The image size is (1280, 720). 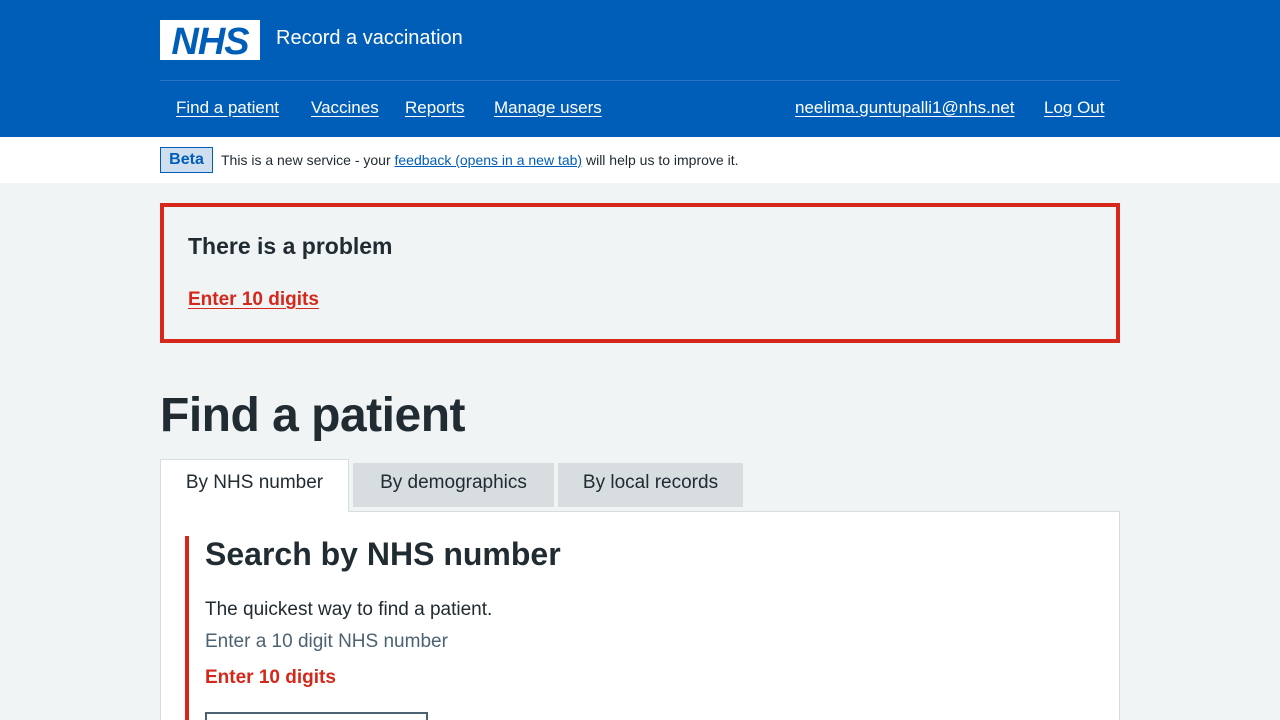 I want to click on nav-manage-users: Manage users, so click(x=548, y=108).